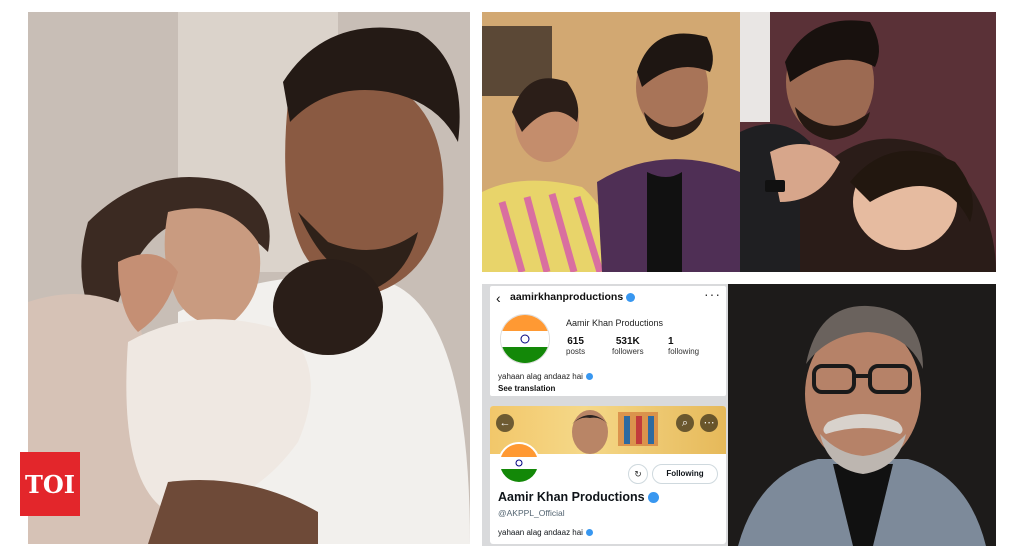 This screenshot has height=556, width=1024. Describe the element at coordinates (683, 346) in the screenshot. I see `following-stat: 1 following` at that location.